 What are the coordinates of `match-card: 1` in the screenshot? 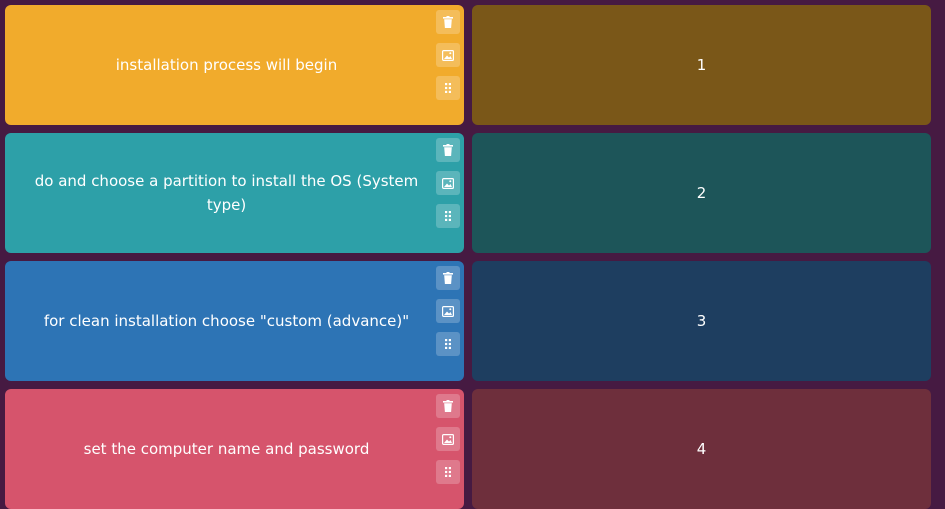 It's located at (701, 65).